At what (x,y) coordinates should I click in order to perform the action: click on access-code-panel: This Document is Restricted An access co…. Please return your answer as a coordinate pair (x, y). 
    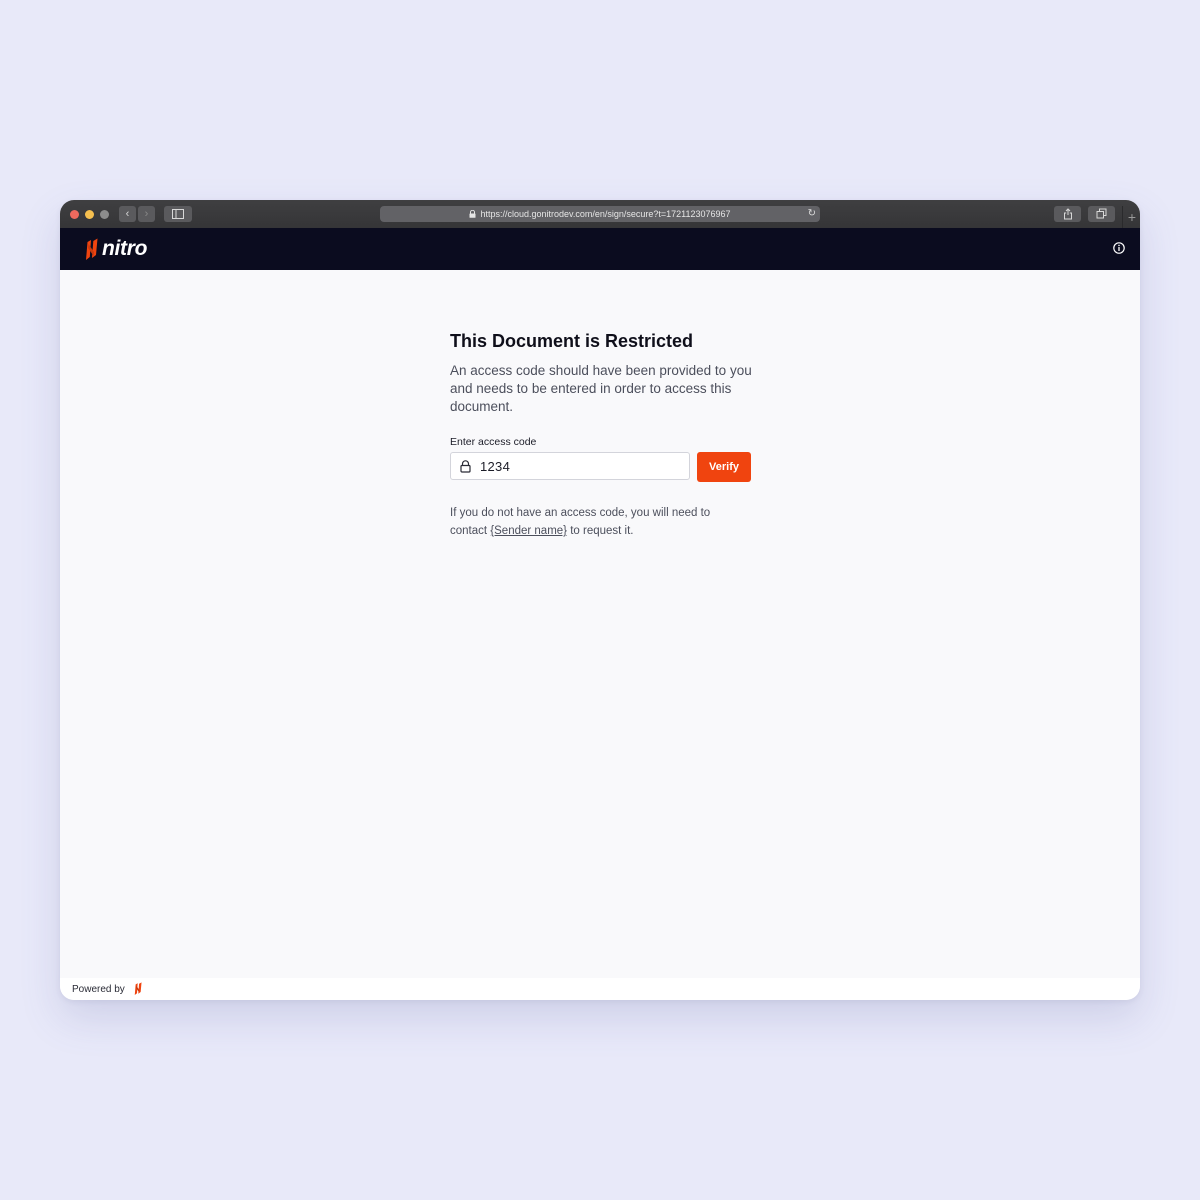
    Looking at the image, I should click on (605, 435).